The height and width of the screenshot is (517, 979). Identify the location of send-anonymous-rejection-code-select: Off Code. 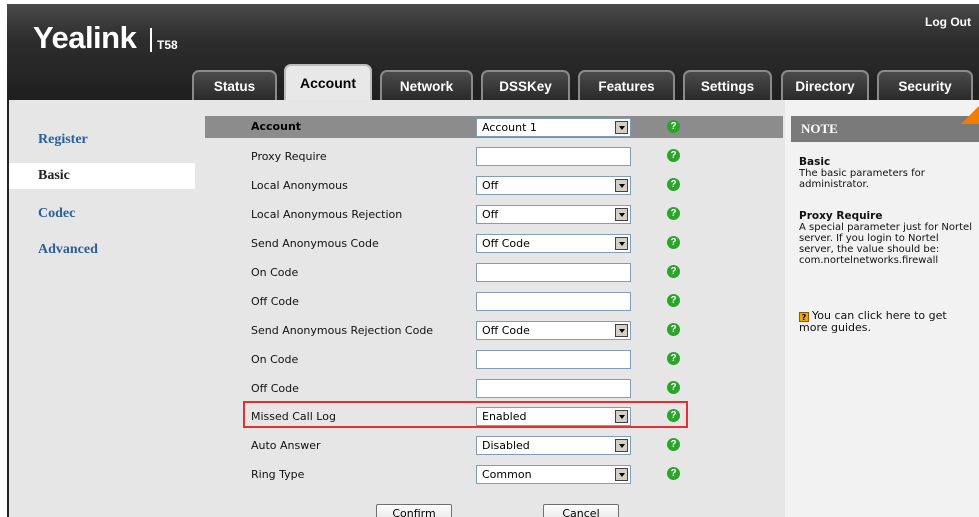
(553, 330).